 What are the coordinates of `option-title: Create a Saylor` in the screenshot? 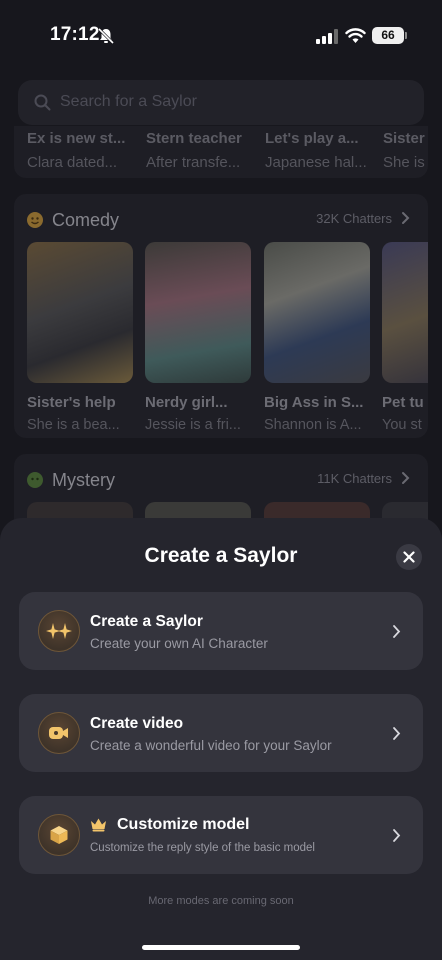 It's located at (146, 621).